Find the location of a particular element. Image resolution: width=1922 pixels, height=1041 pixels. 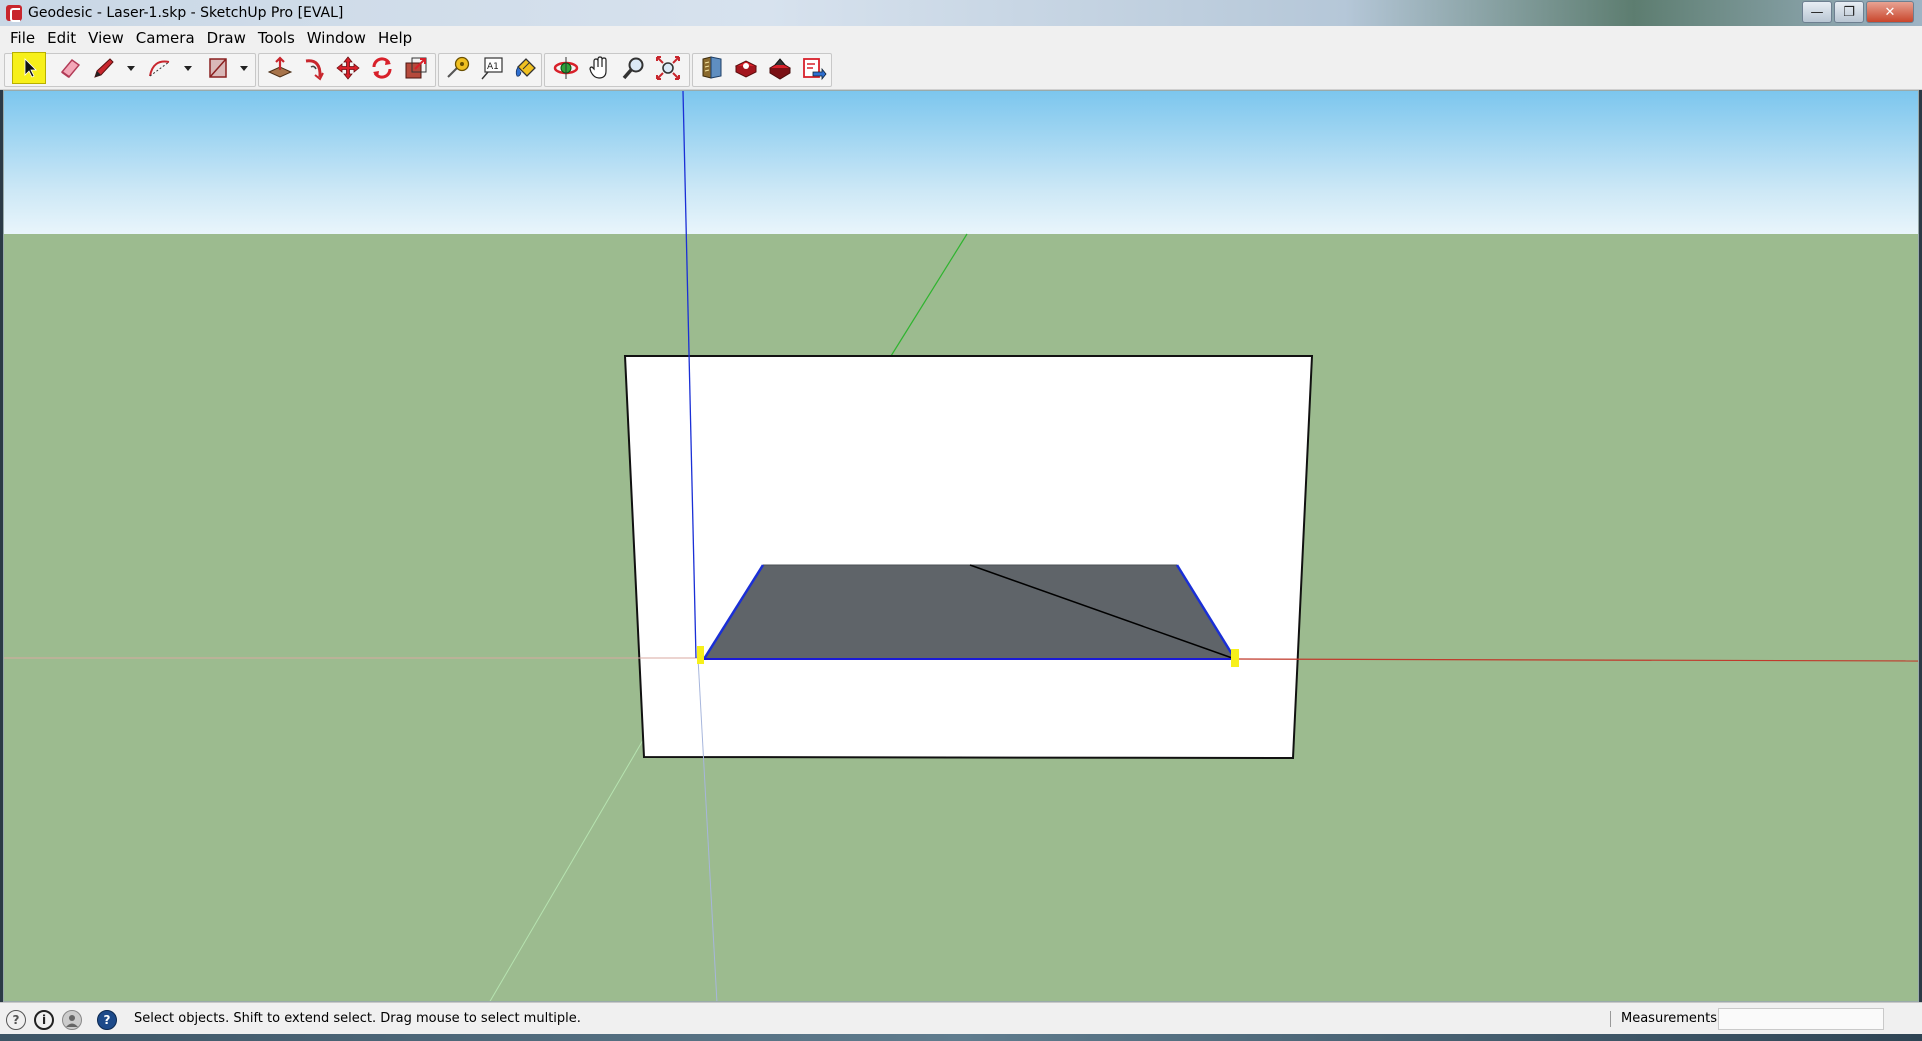

send-to-layout-tool is located at coordinates (814, 68).